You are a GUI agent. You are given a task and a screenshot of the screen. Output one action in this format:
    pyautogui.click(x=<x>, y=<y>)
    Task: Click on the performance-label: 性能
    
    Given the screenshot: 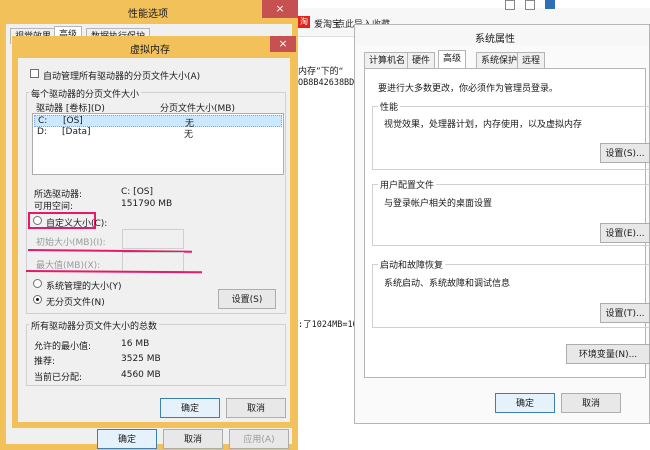 What is the action you would take?
    pyautogui.click(x=389, y=106)
    